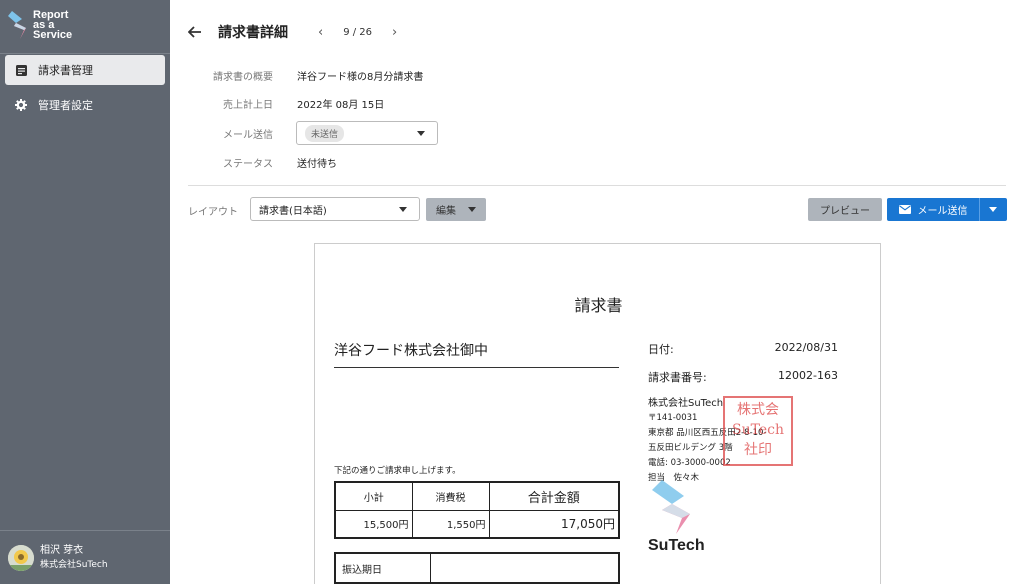  What do you see at coordinates (394, 32) in the screenshot?
I see `next-page-chevron-icon: ›` at bounding box center [394, 32].